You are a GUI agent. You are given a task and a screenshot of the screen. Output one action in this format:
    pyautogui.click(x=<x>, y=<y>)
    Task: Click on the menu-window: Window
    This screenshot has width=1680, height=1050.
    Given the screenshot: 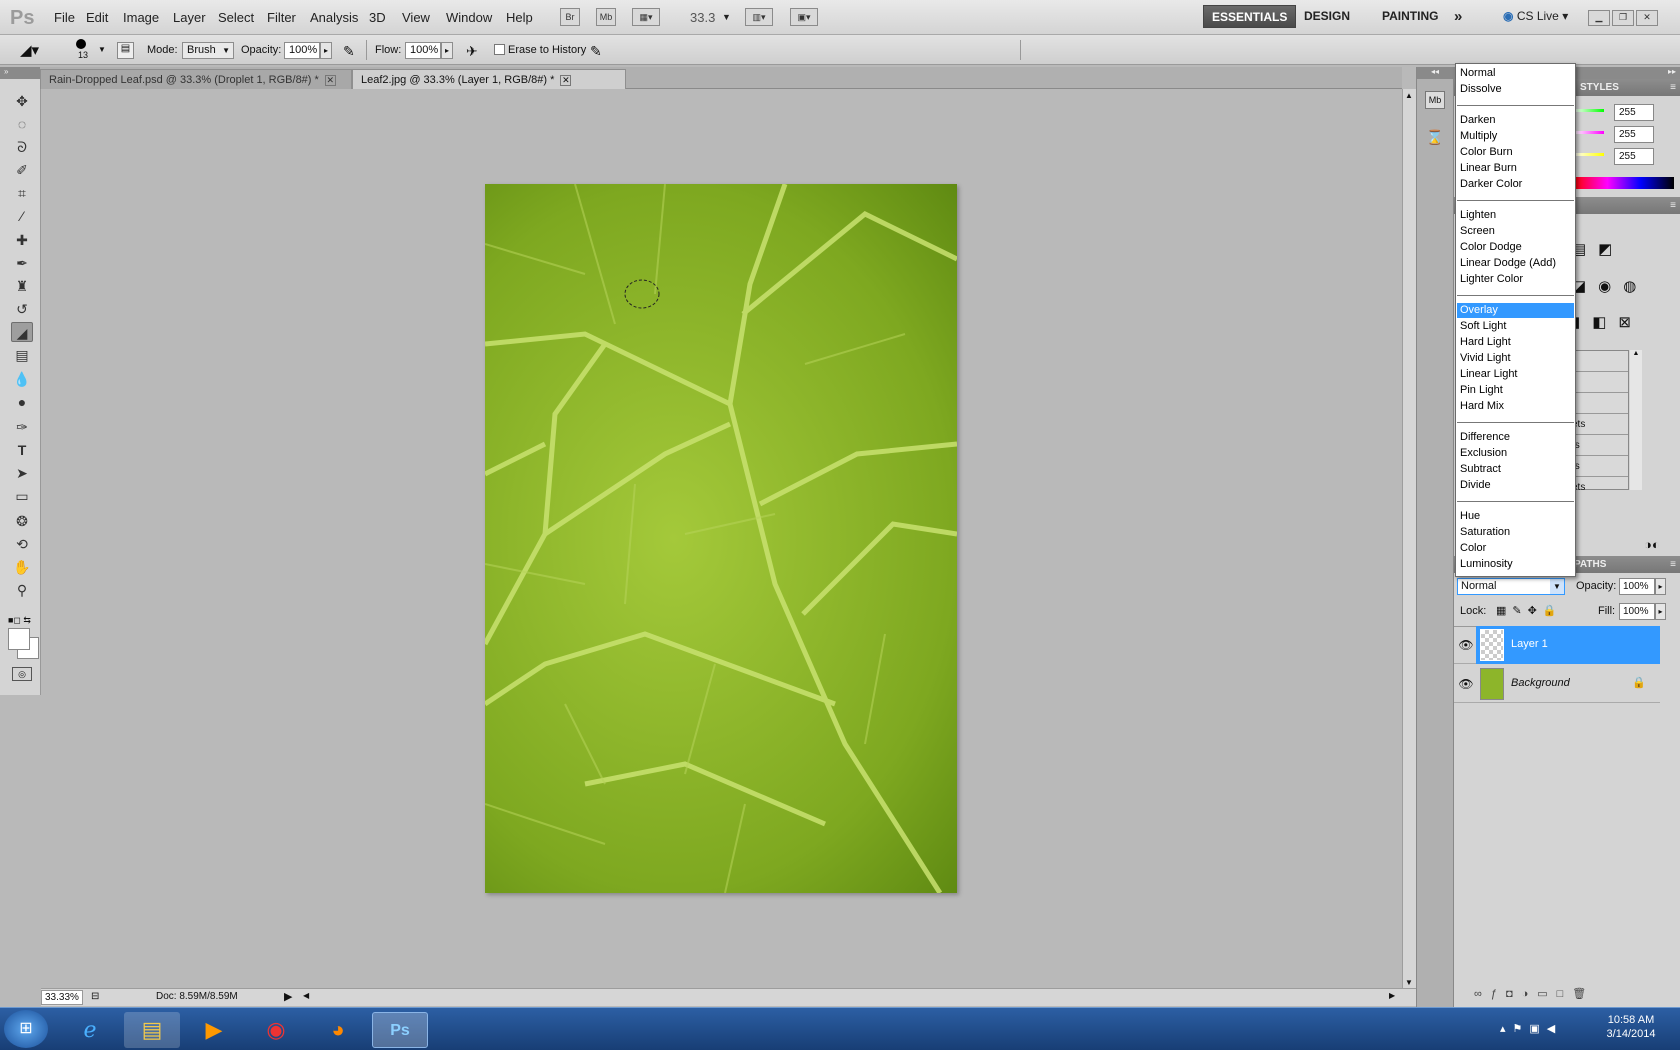 What is the action you would take?
    pyautogui.click(x=469, y=17)
    